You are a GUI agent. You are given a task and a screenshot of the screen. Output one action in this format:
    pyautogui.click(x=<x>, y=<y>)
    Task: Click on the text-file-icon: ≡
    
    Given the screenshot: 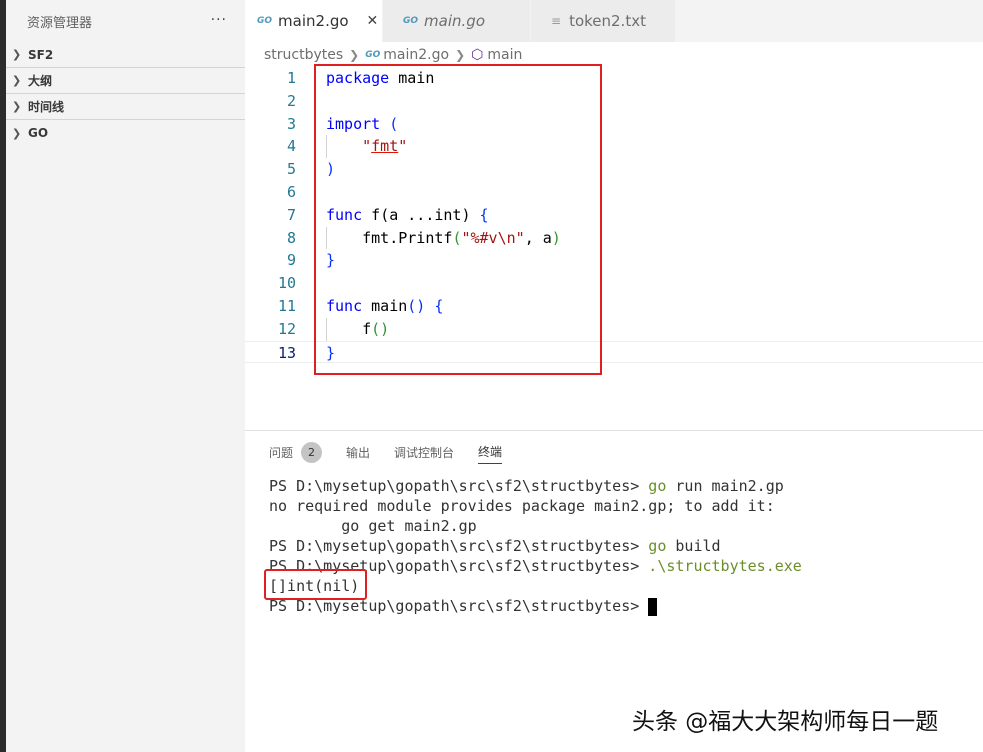 What is the action you would take?
    pyautogui.click(x=556, y=21)
    